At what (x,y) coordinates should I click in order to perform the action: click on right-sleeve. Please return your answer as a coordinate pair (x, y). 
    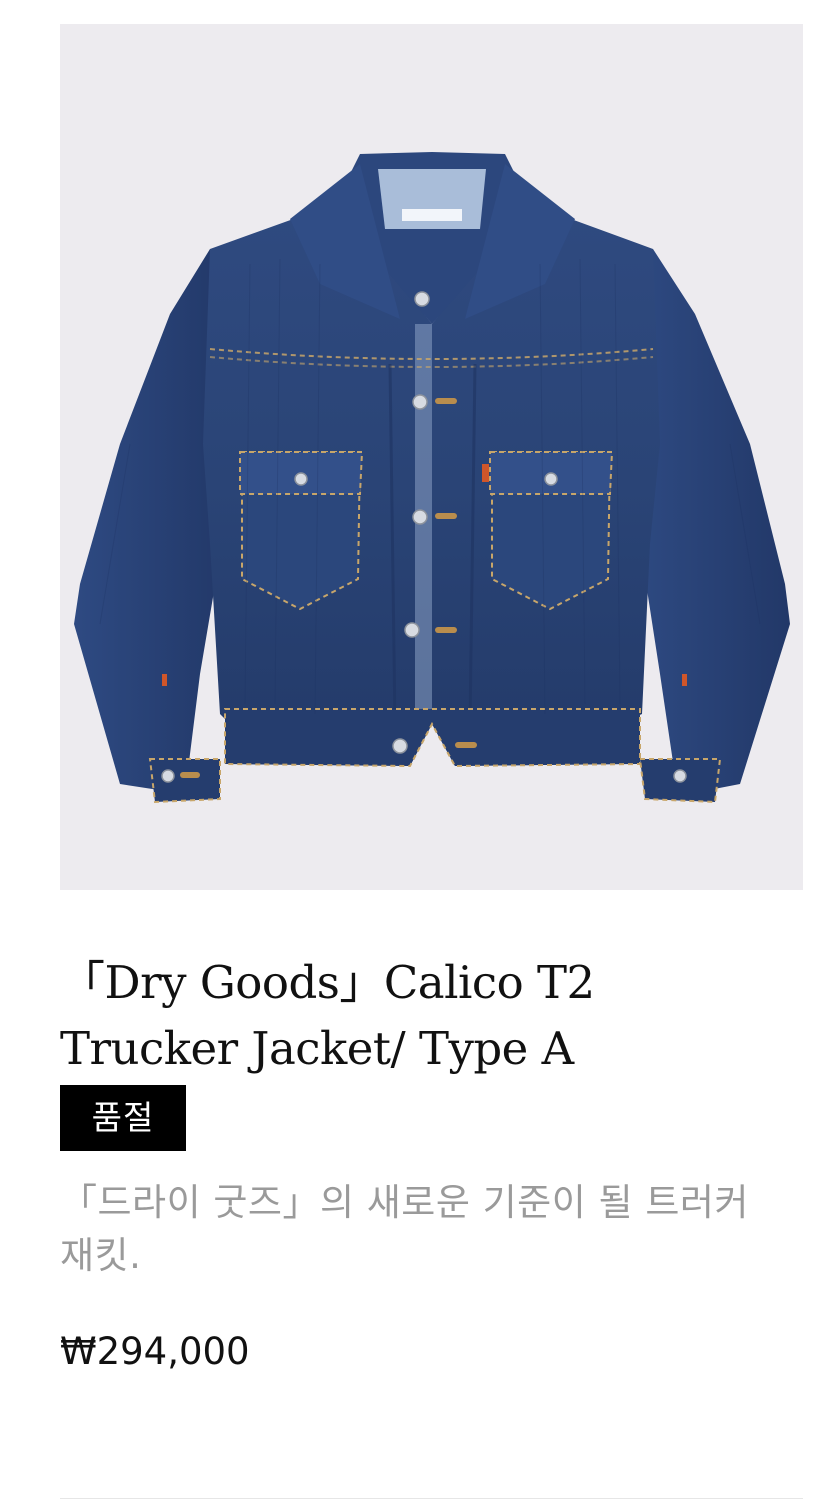
    Looking at the image, I should click on (711, 522).